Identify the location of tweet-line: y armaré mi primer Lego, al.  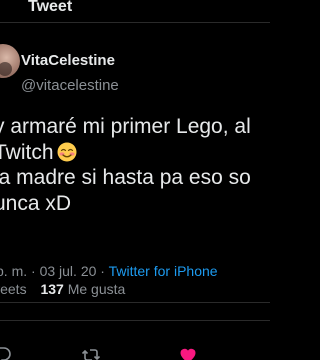
(125, 126).